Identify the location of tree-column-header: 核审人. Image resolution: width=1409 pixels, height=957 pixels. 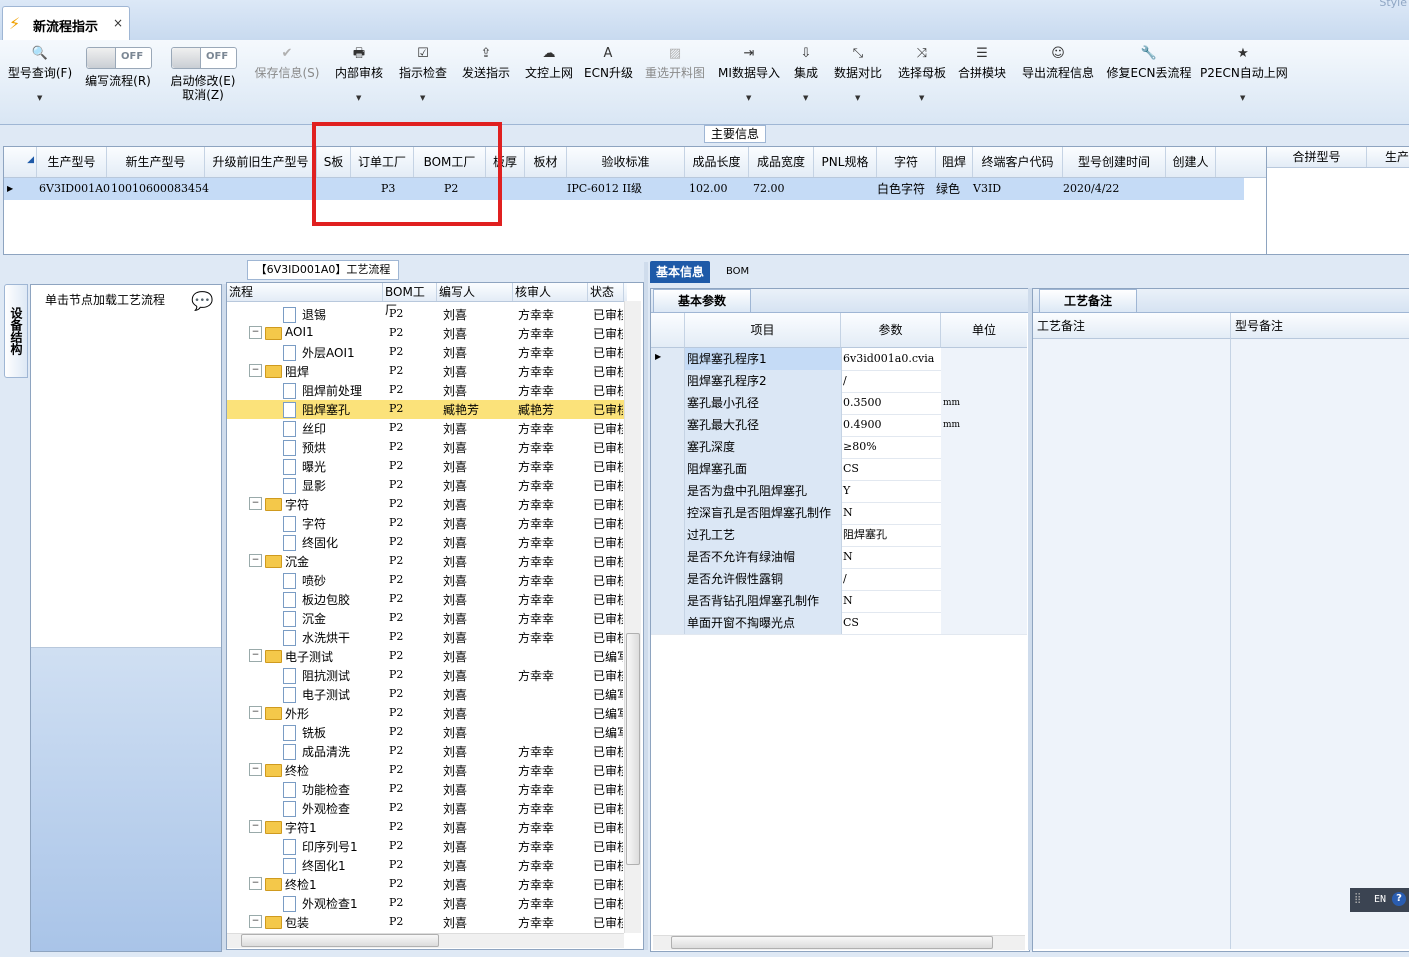
(550, 292).